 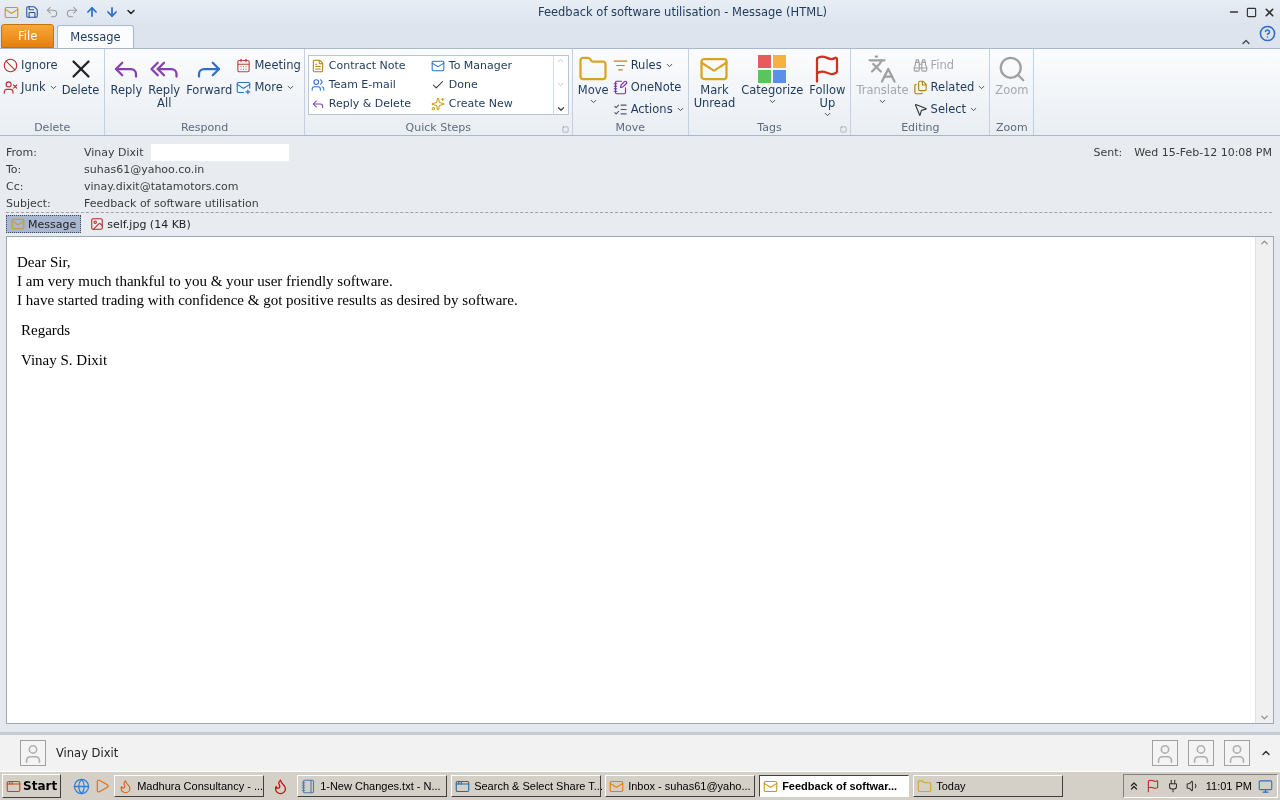 I want to click on group-label: Editing, so click(x=920, y=127).